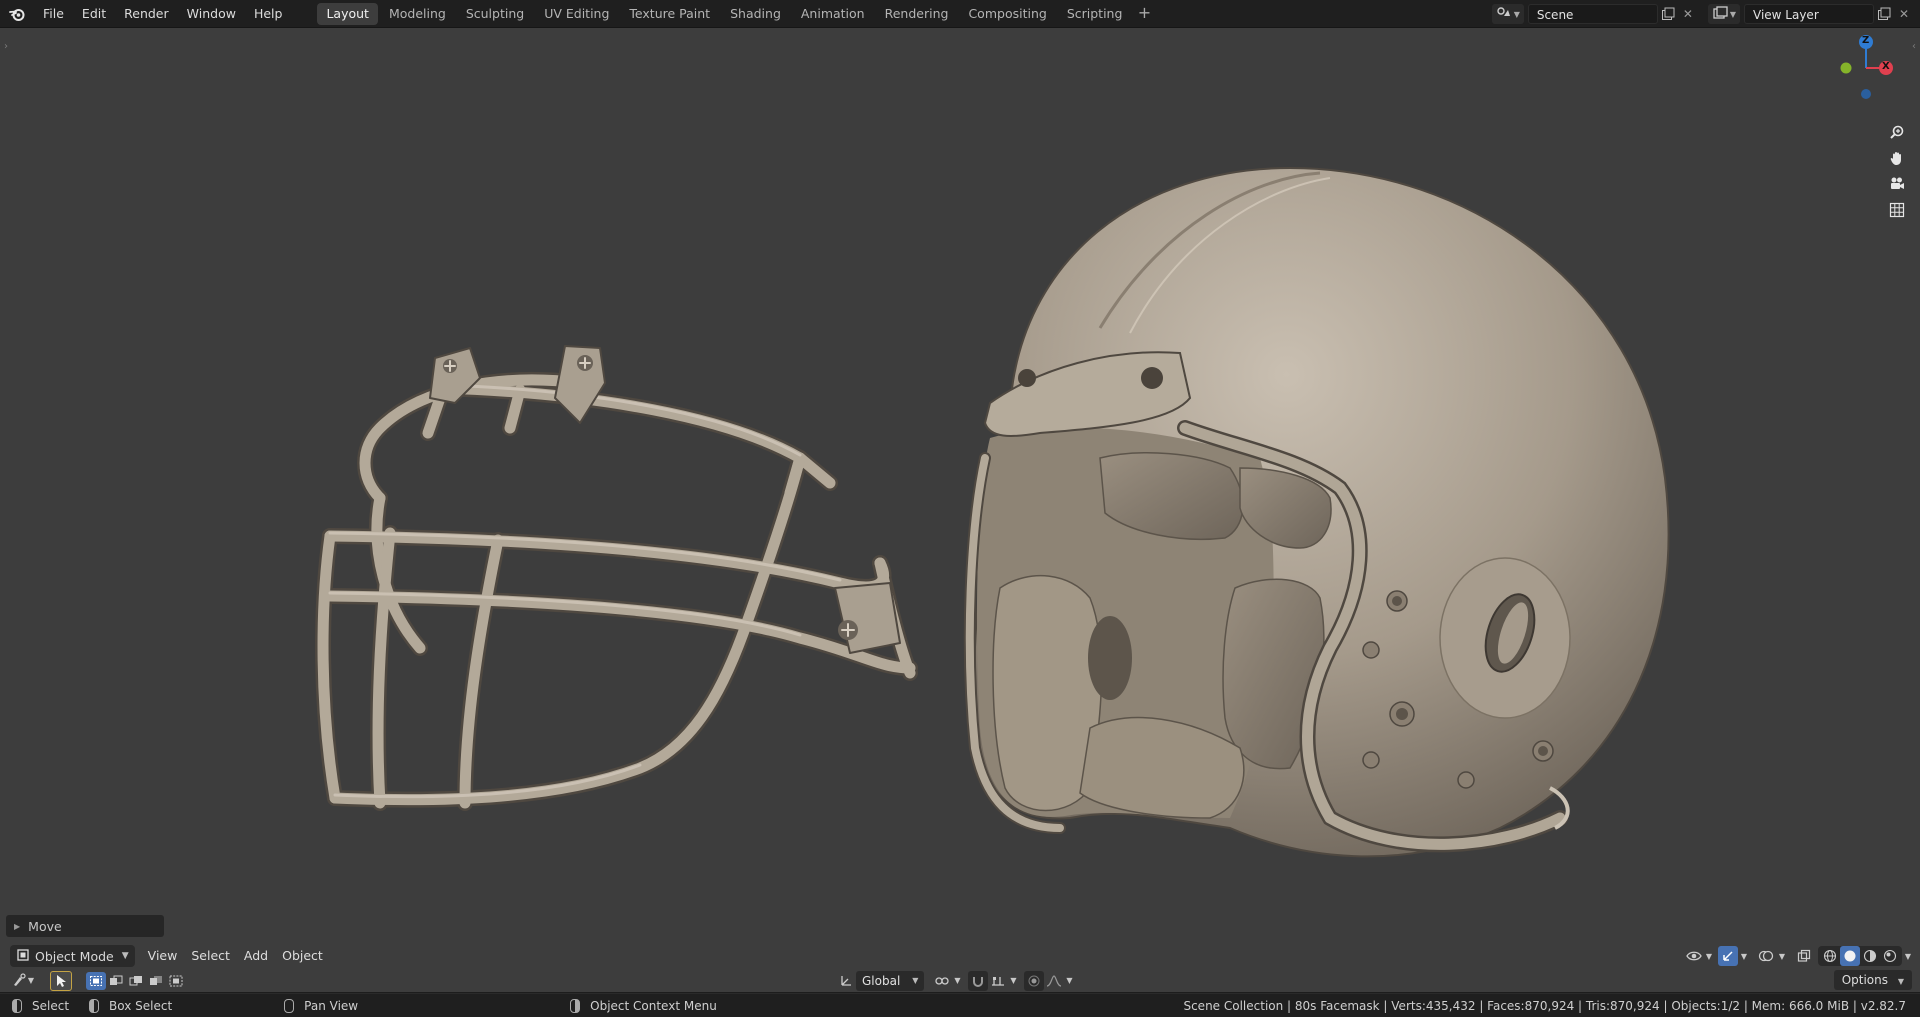 The image size is (1920, 1017). What do you see at coordinates (1904, 14) in the screenshot?
I see `delete-view-layer-icon: ✕` at bounding box center [1904, 14].